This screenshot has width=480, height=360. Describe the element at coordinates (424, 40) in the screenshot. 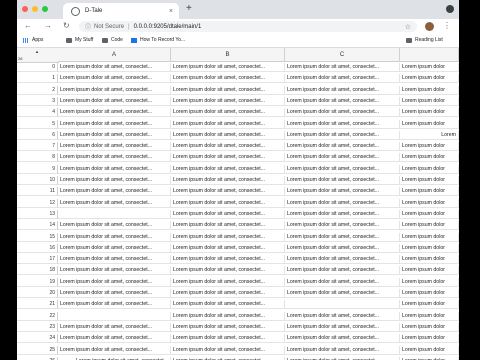

I see `reading-list-button: Reading List` at that location.